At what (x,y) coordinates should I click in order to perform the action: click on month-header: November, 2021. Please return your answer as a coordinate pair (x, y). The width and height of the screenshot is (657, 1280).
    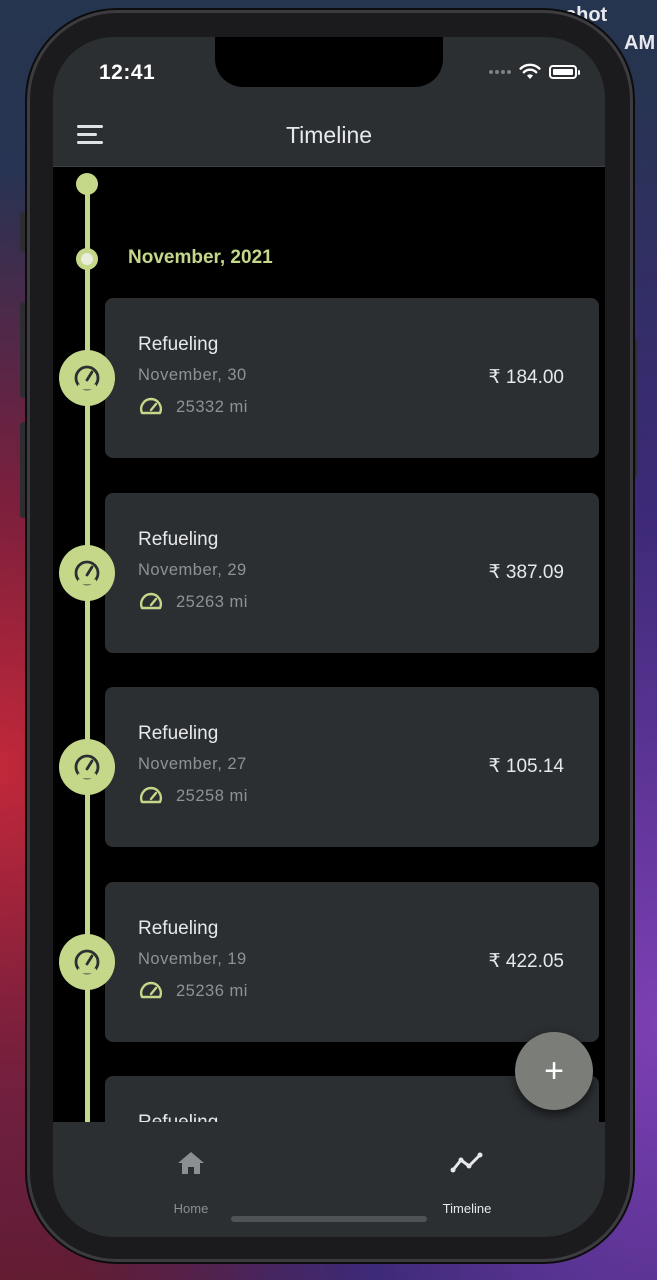
    Looking at the image, I should click on (200, 257).